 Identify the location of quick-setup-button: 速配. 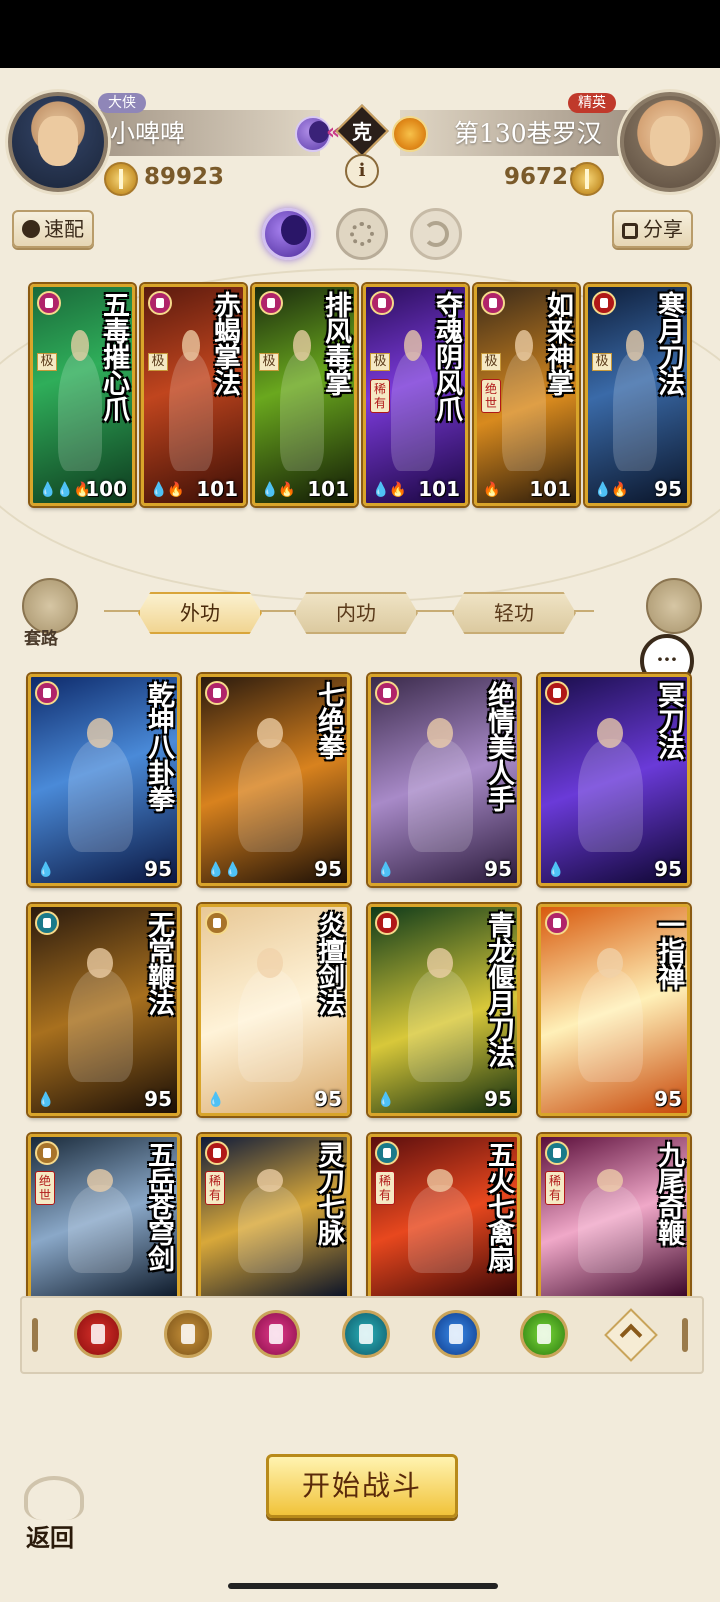
(53, 229).